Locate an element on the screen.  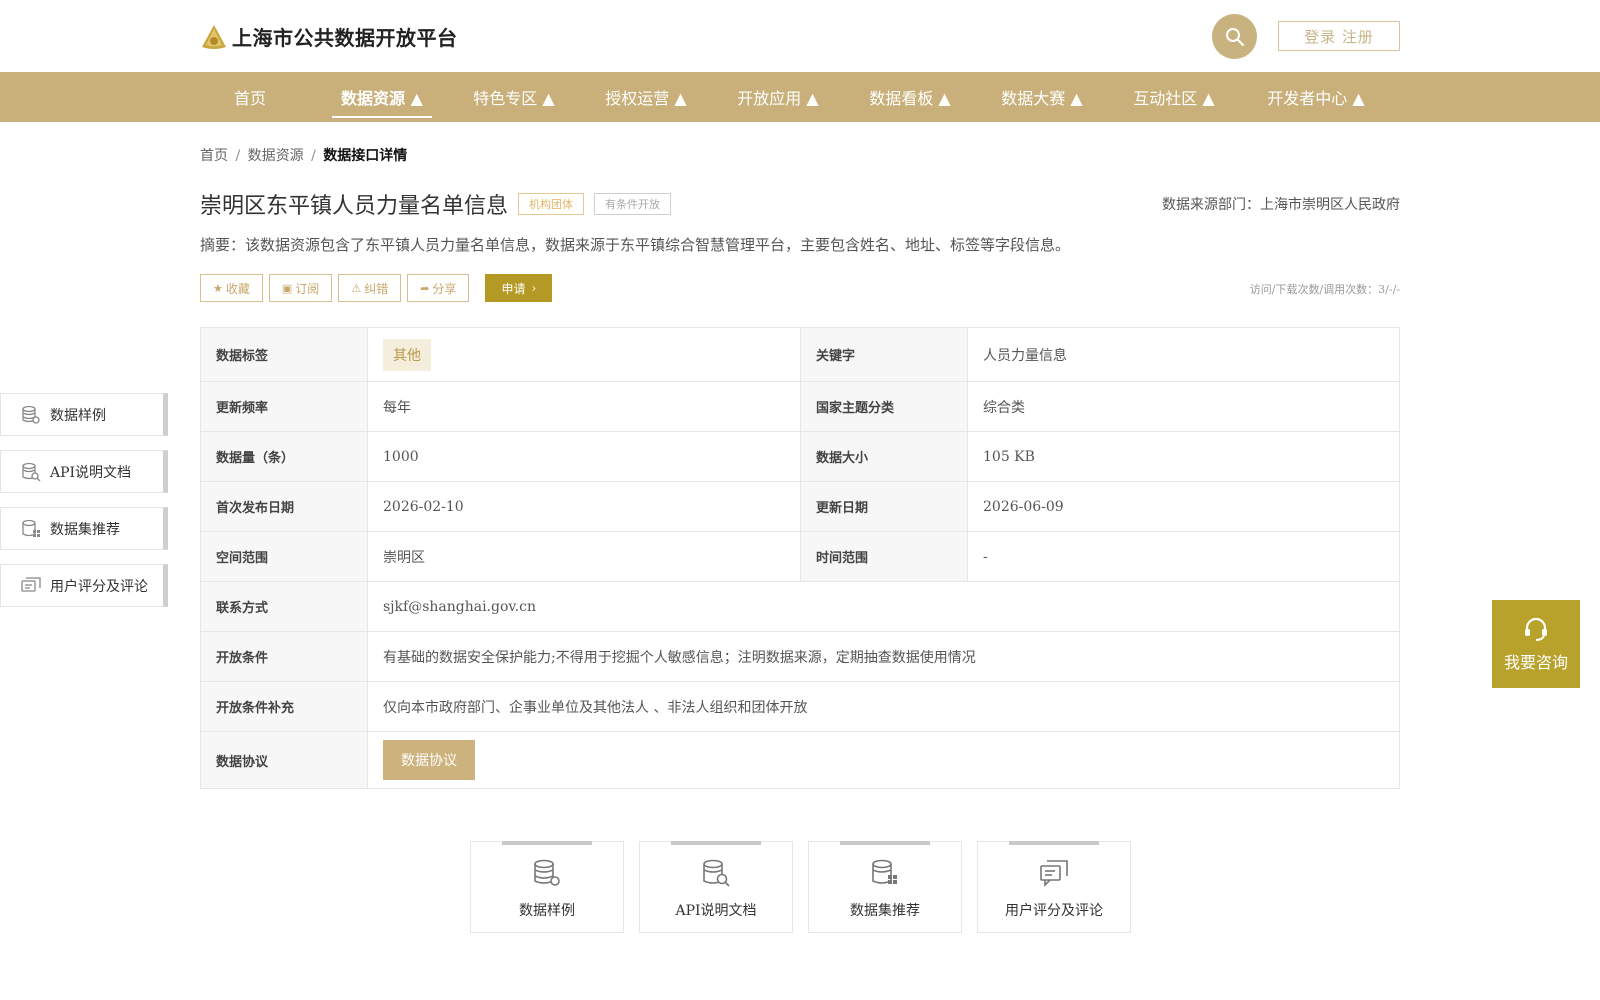
card-label: 用户评分及评论 is located at coordinates (1054, 911).